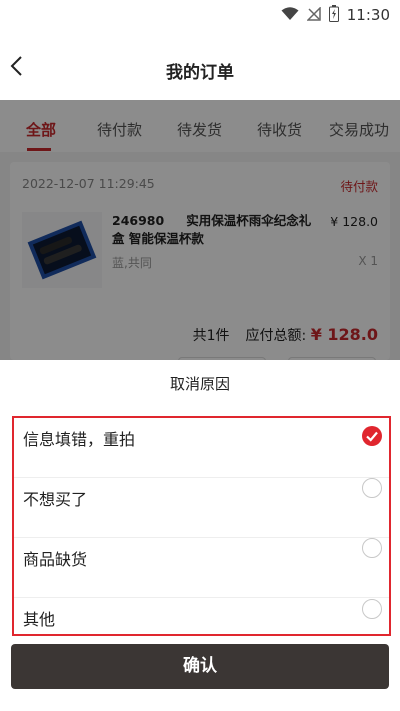 The image size is (400, 711). Describe the element at coordinates (55, 559) in the screenshot. I see `reason-label: 商品缺货` at that location.